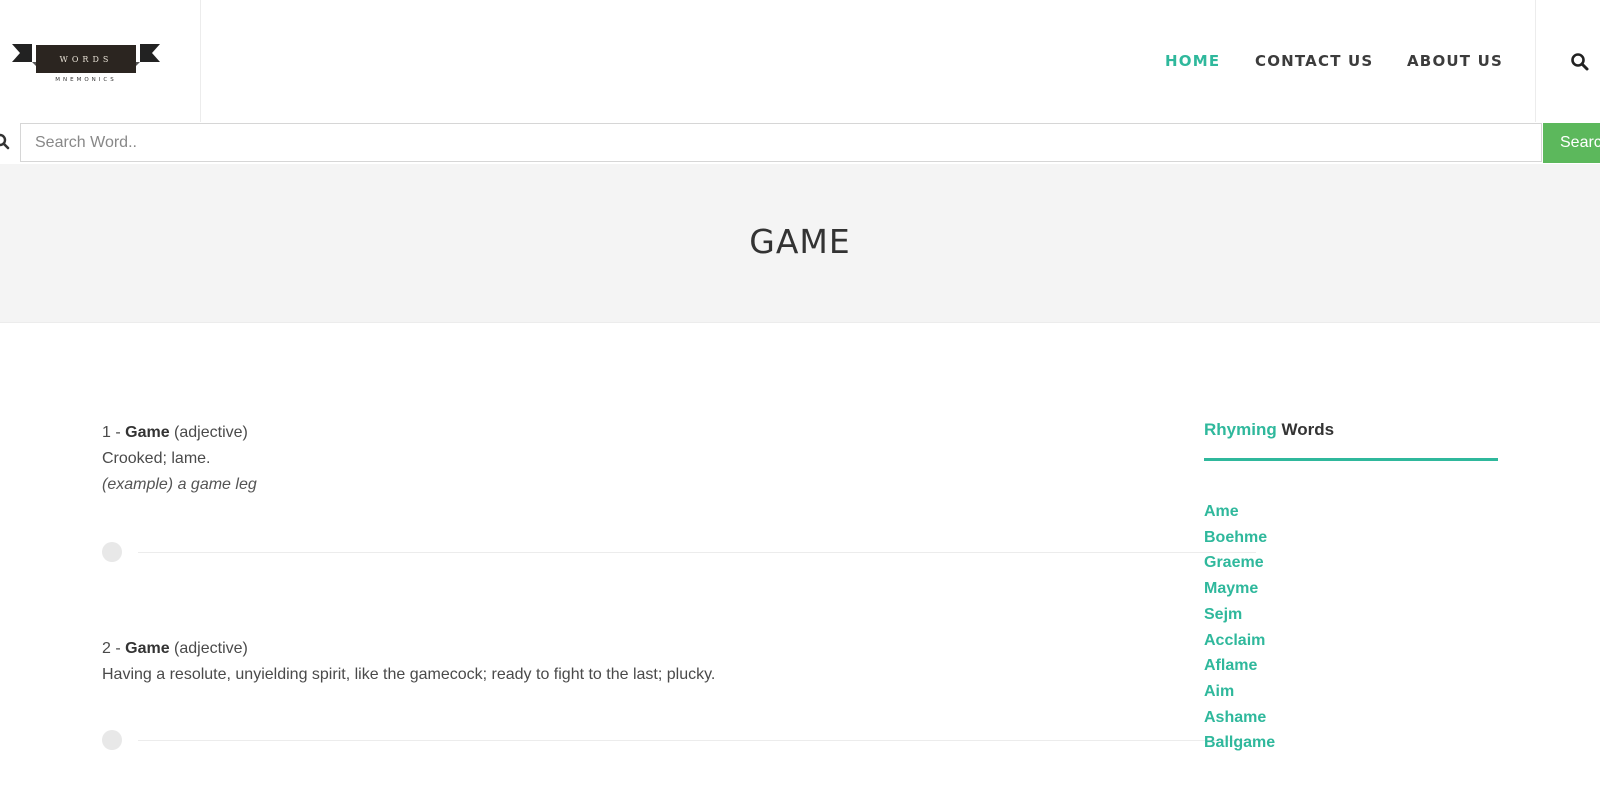 Image resolution: width=1600 pixels, height=800 pixels. What do you see at coordinates (1192, 61) in the screenshot?
I see `nav-home: HOME` at bounding box center [1192, 61].